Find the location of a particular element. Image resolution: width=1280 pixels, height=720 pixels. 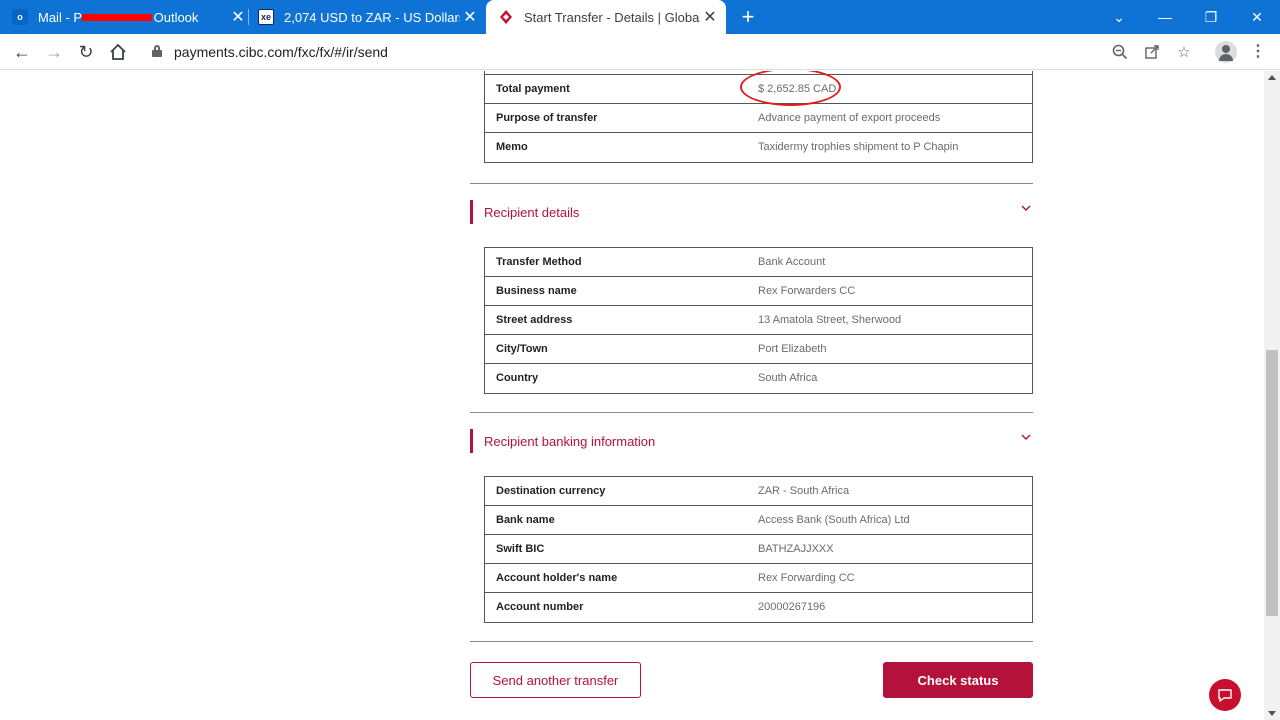

cibc-icon is located at coordinates (506, 17).